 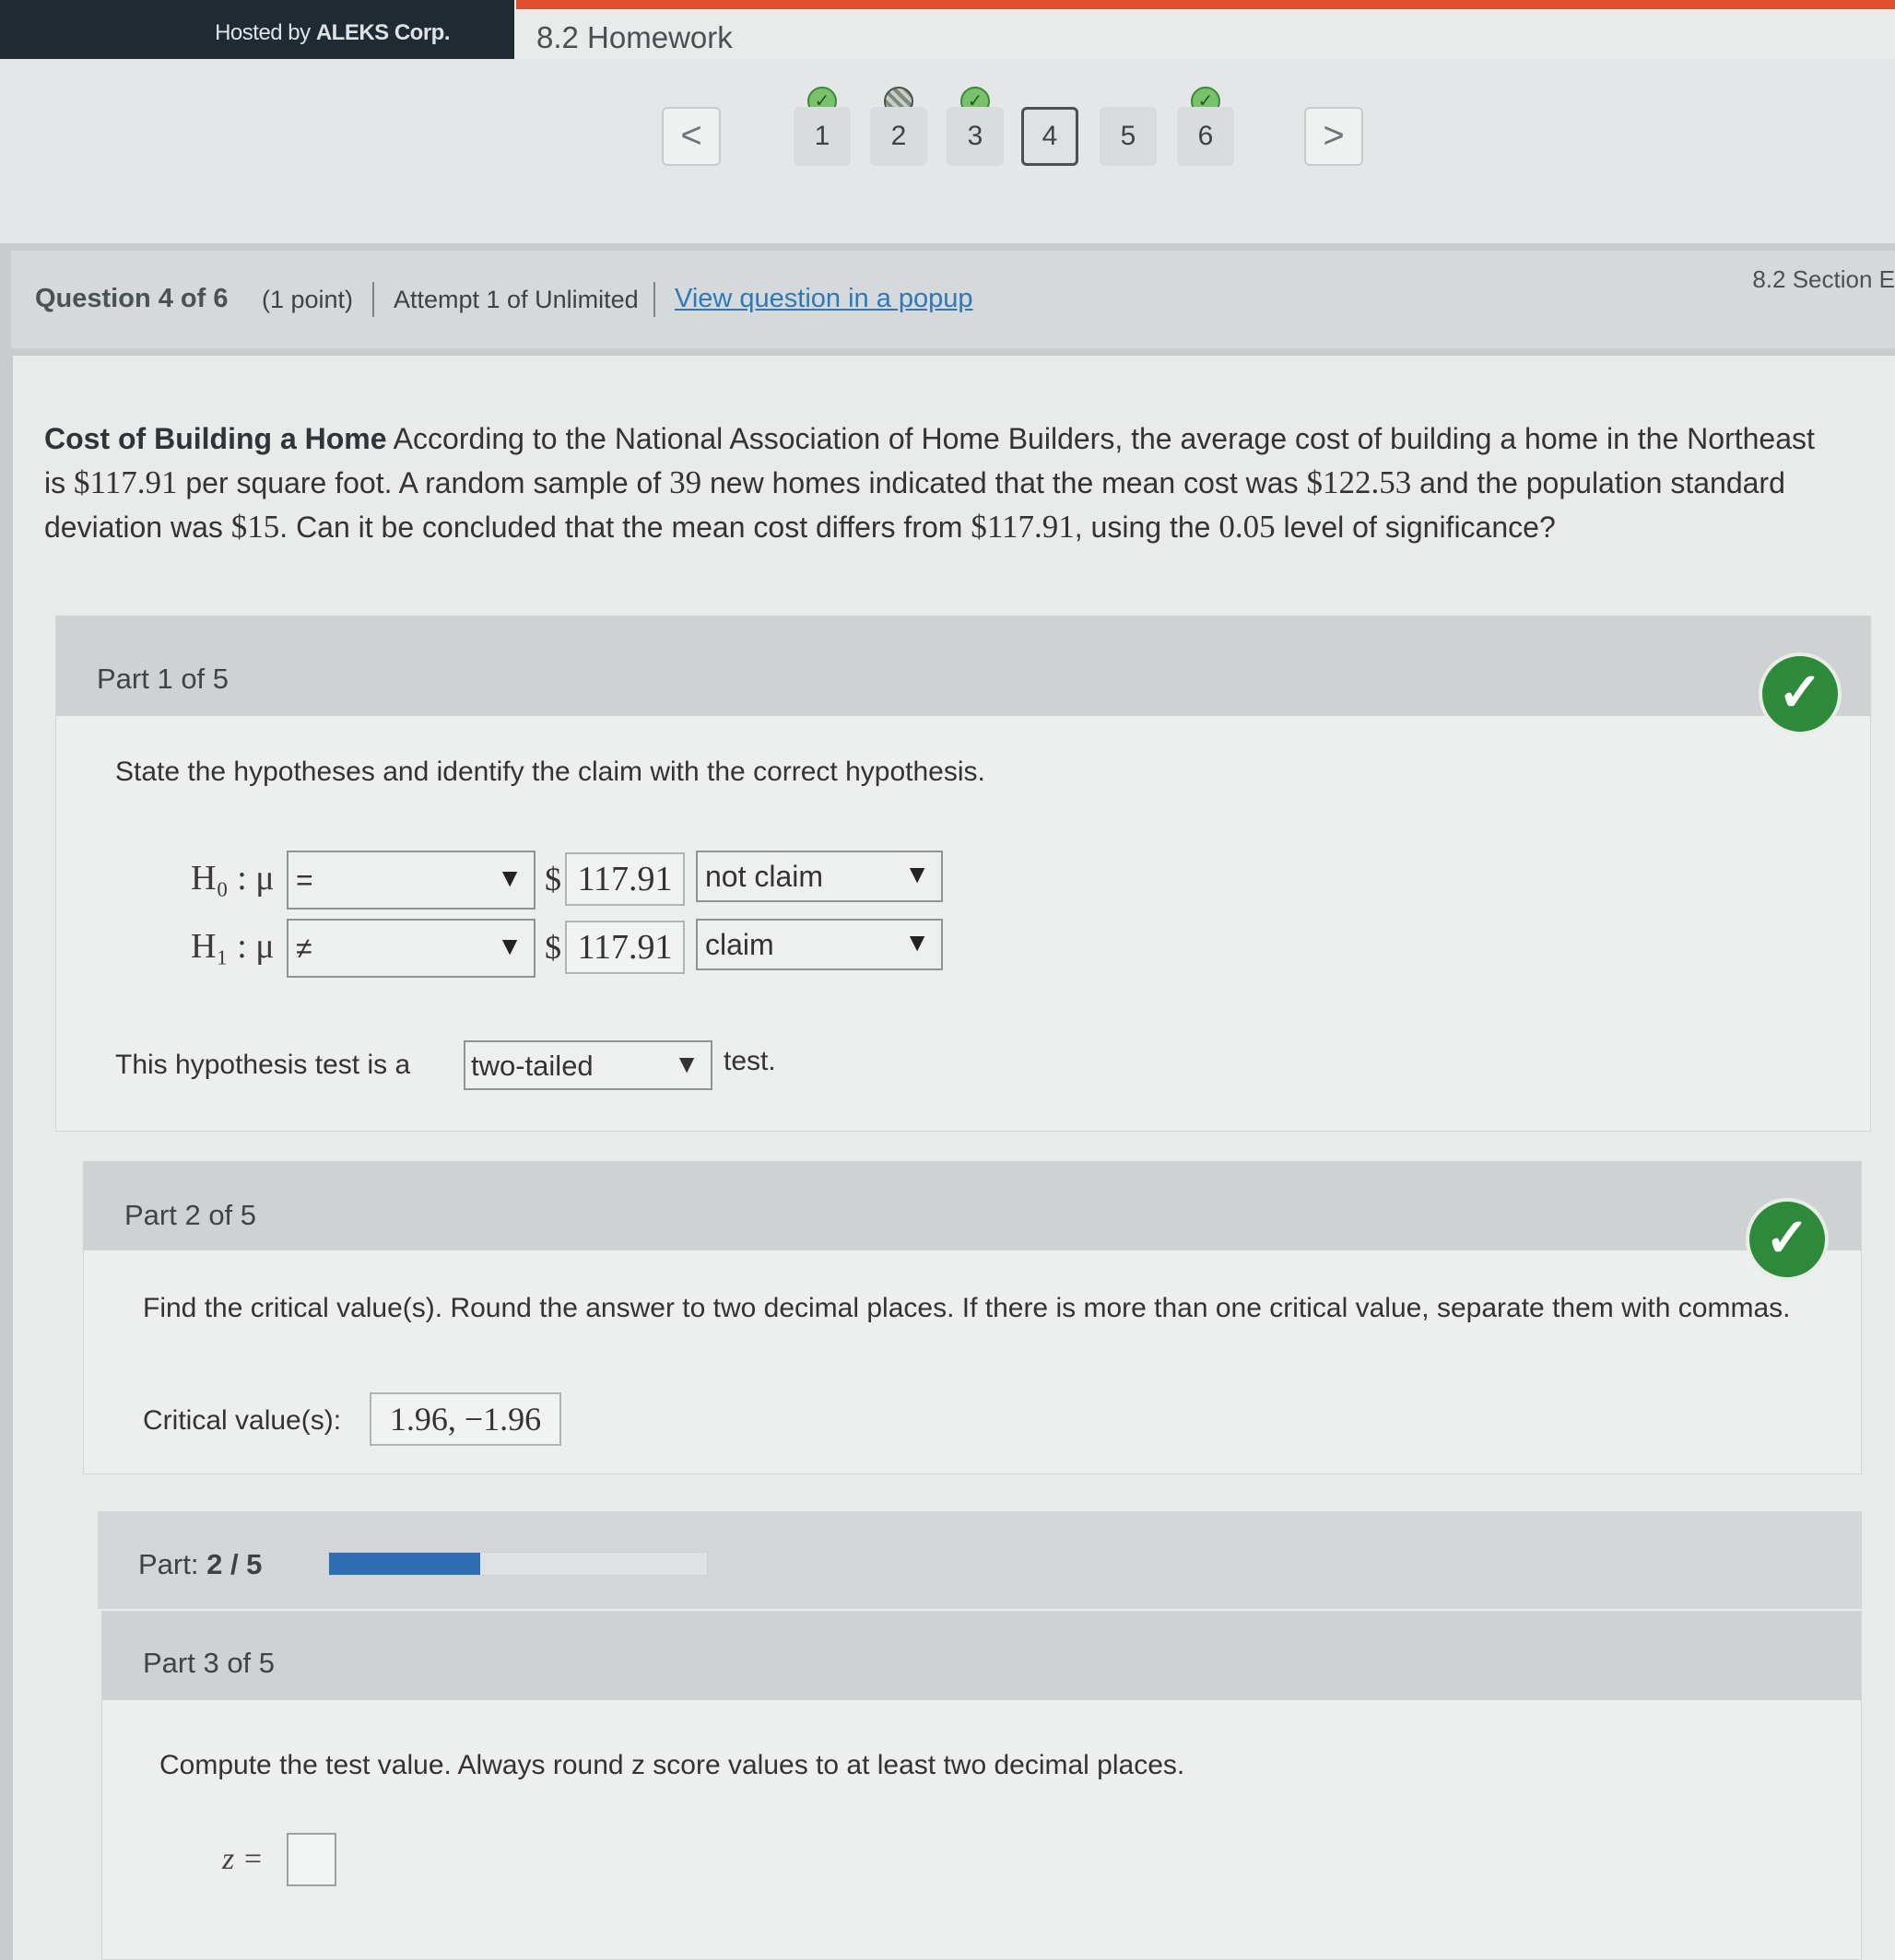 What do you see at coordinates (209, 1663) in the screenshot?
I see `part-3-title: Part 3 of 5` at bounding box center [209, 1663].